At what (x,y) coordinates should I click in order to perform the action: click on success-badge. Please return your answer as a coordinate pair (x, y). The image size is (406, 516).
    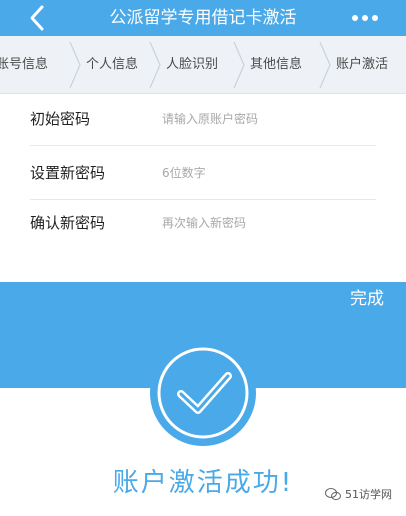
    Looking at the image, I should click on (203, 393).